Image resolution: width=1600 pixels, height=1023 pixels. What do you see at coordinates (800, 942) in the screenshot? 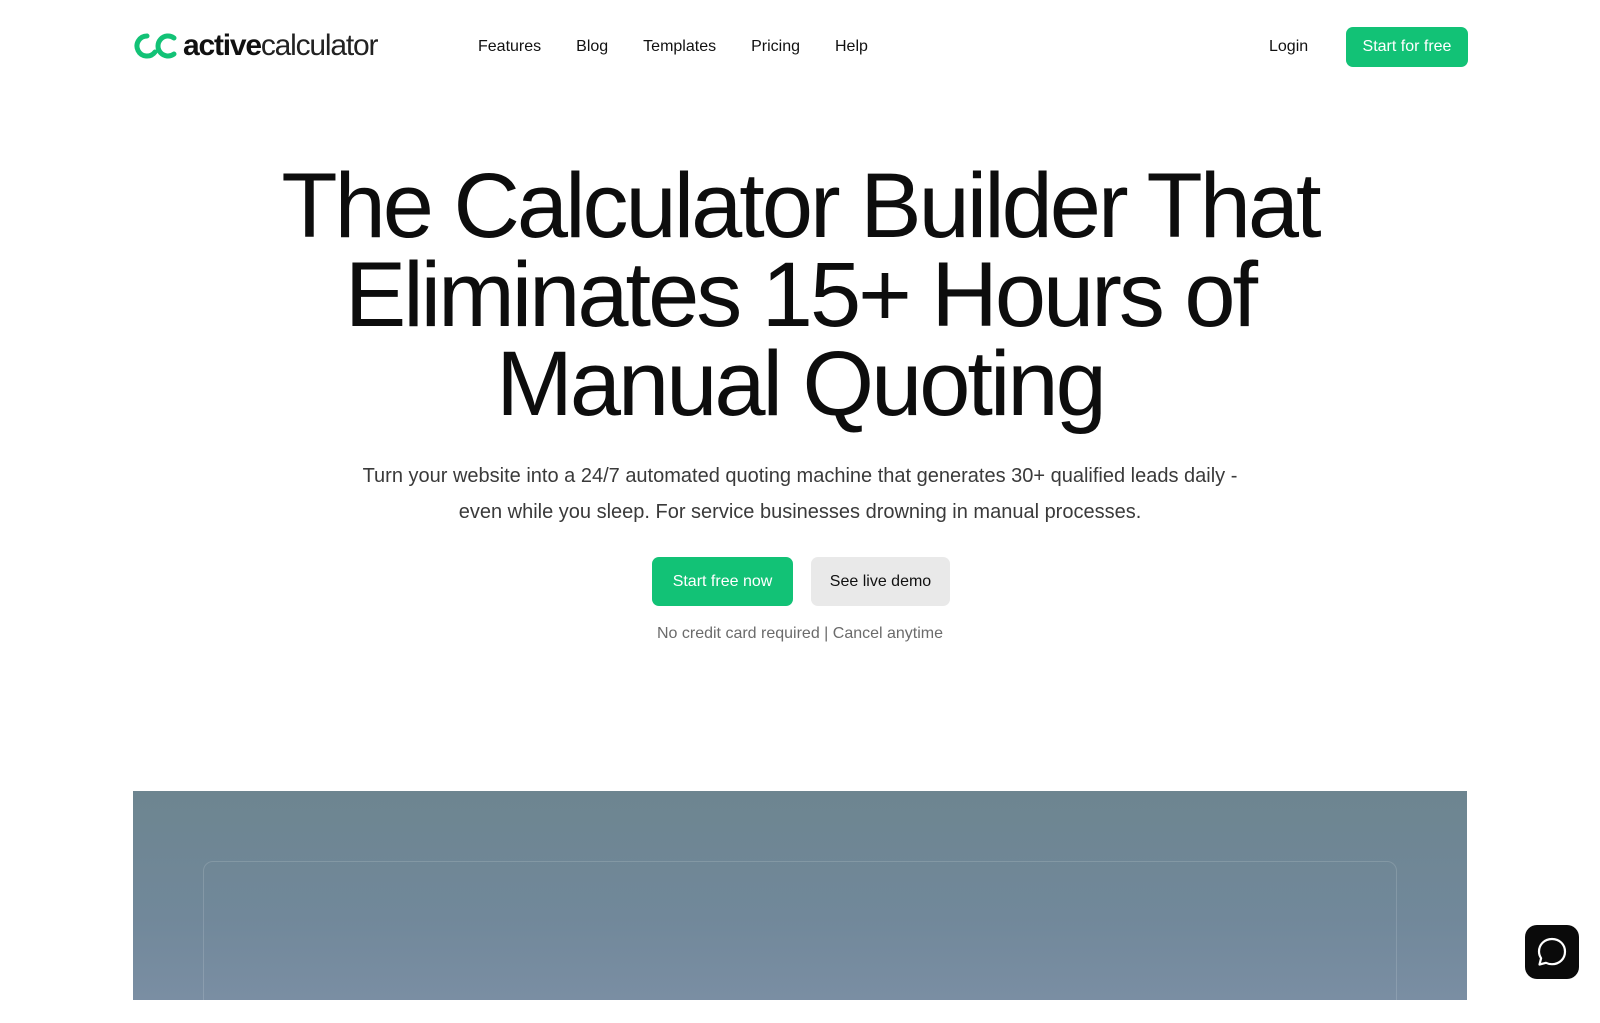
I see `product-preview-frame` at bounding box center [800, 942].